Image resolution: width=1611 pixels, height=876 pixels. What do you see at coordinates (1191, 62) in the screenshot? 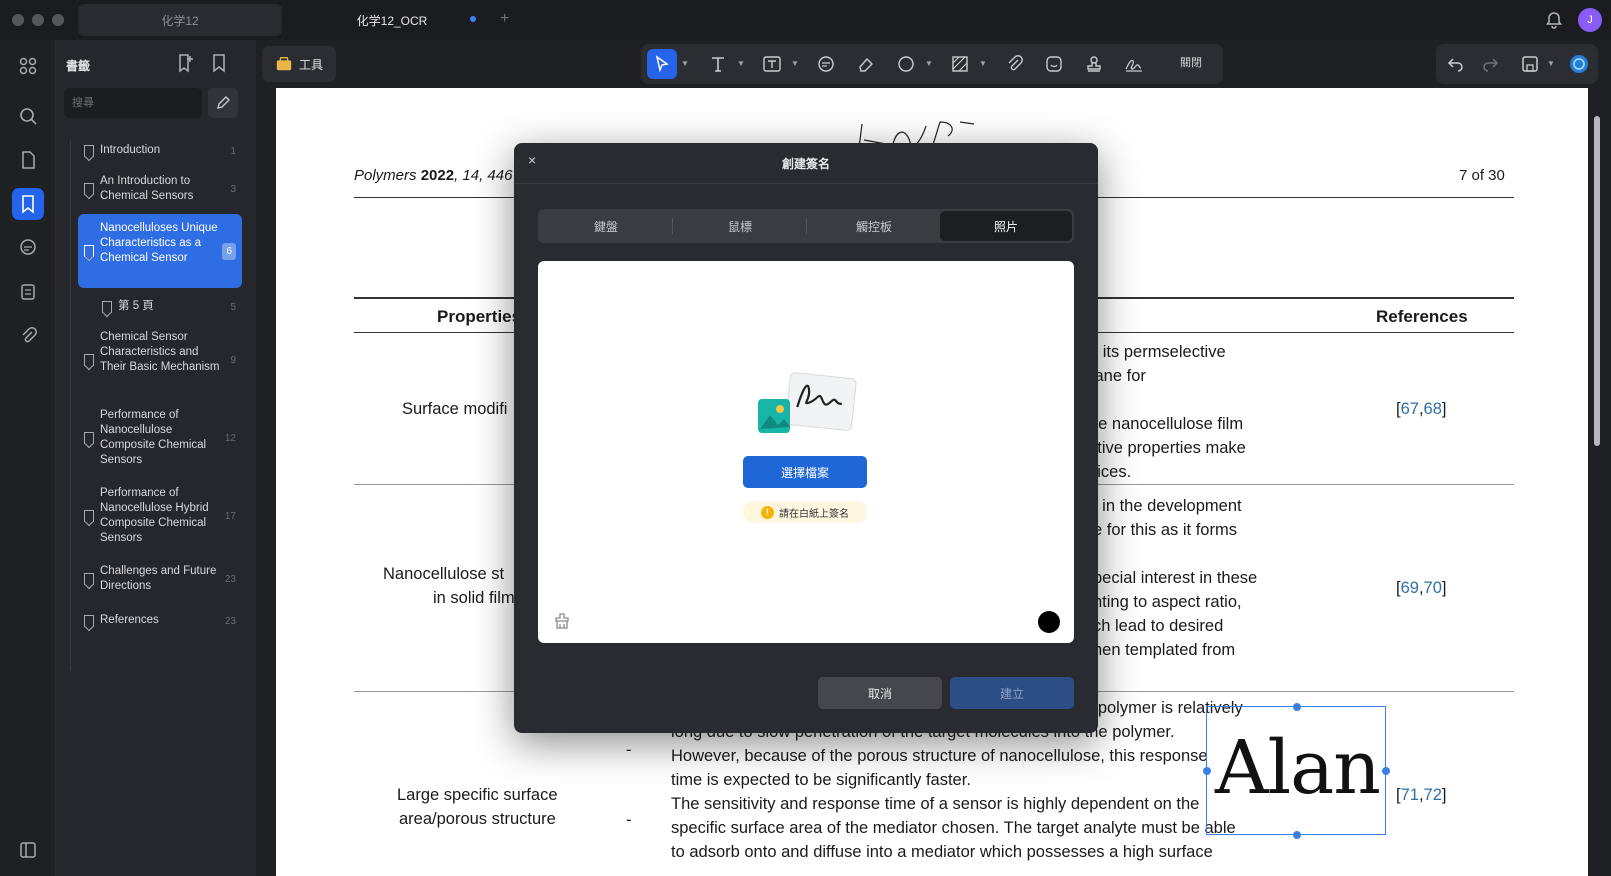
I see `close-toolbar-button: 關閉` at bounding box center [1191, 62].